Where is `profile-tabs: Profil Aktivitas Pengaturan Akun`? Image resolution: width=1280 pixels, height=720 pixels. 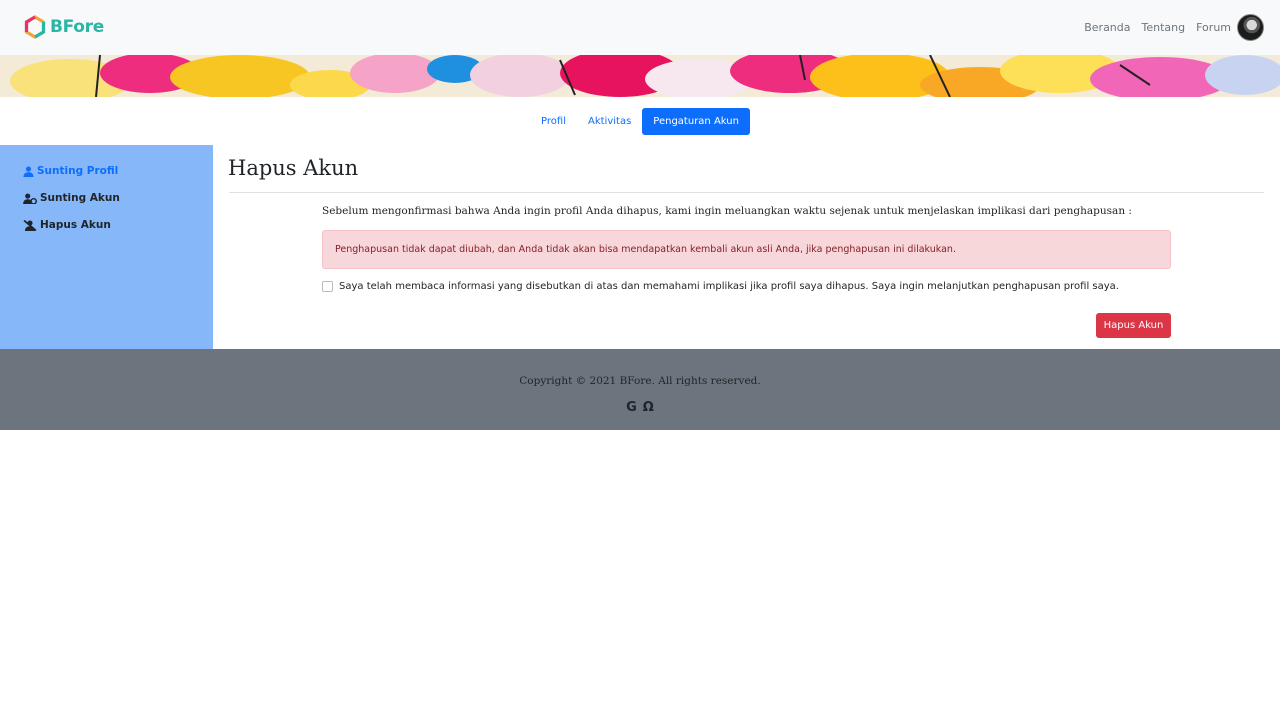
profile-tabs: Profil Aktivitas Pengaturan Akun is located at coordinates (640, 121).